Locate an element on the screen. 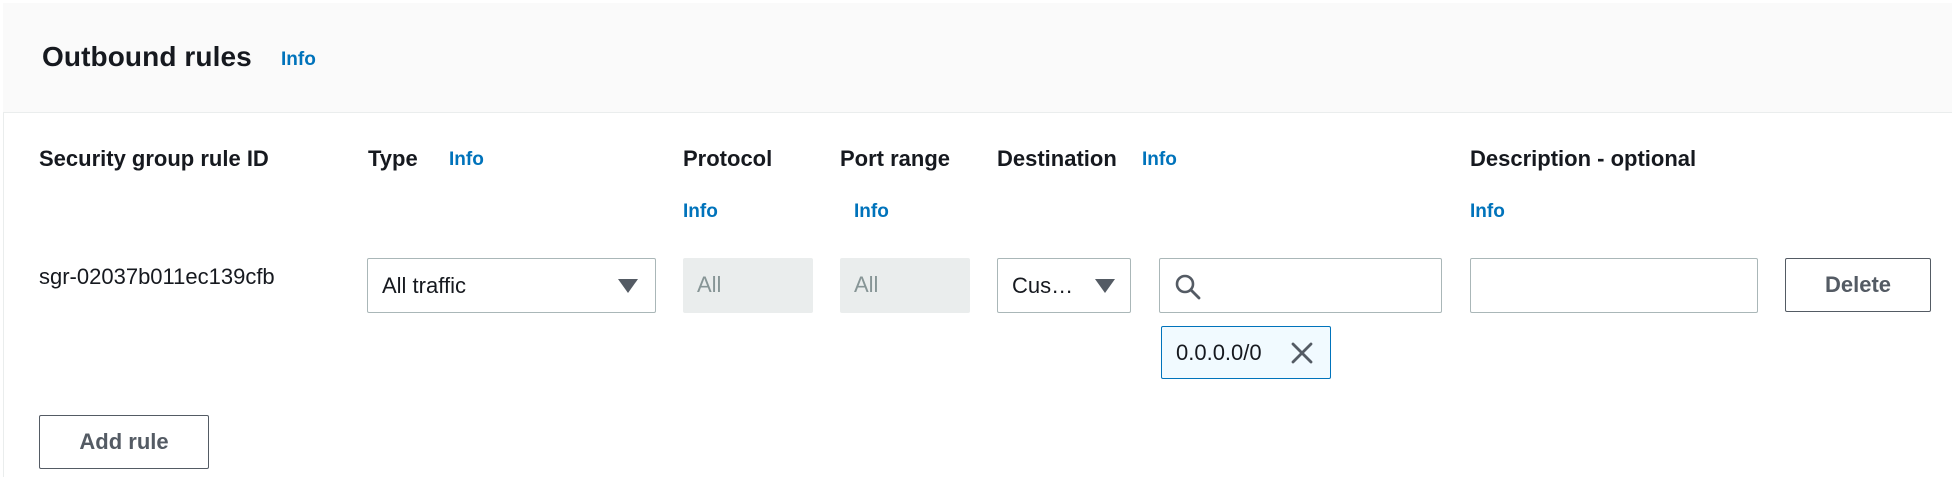 This screenshot has width=1952, height=477. column-header-port-range: Port range is located at coordinates (895, 158).